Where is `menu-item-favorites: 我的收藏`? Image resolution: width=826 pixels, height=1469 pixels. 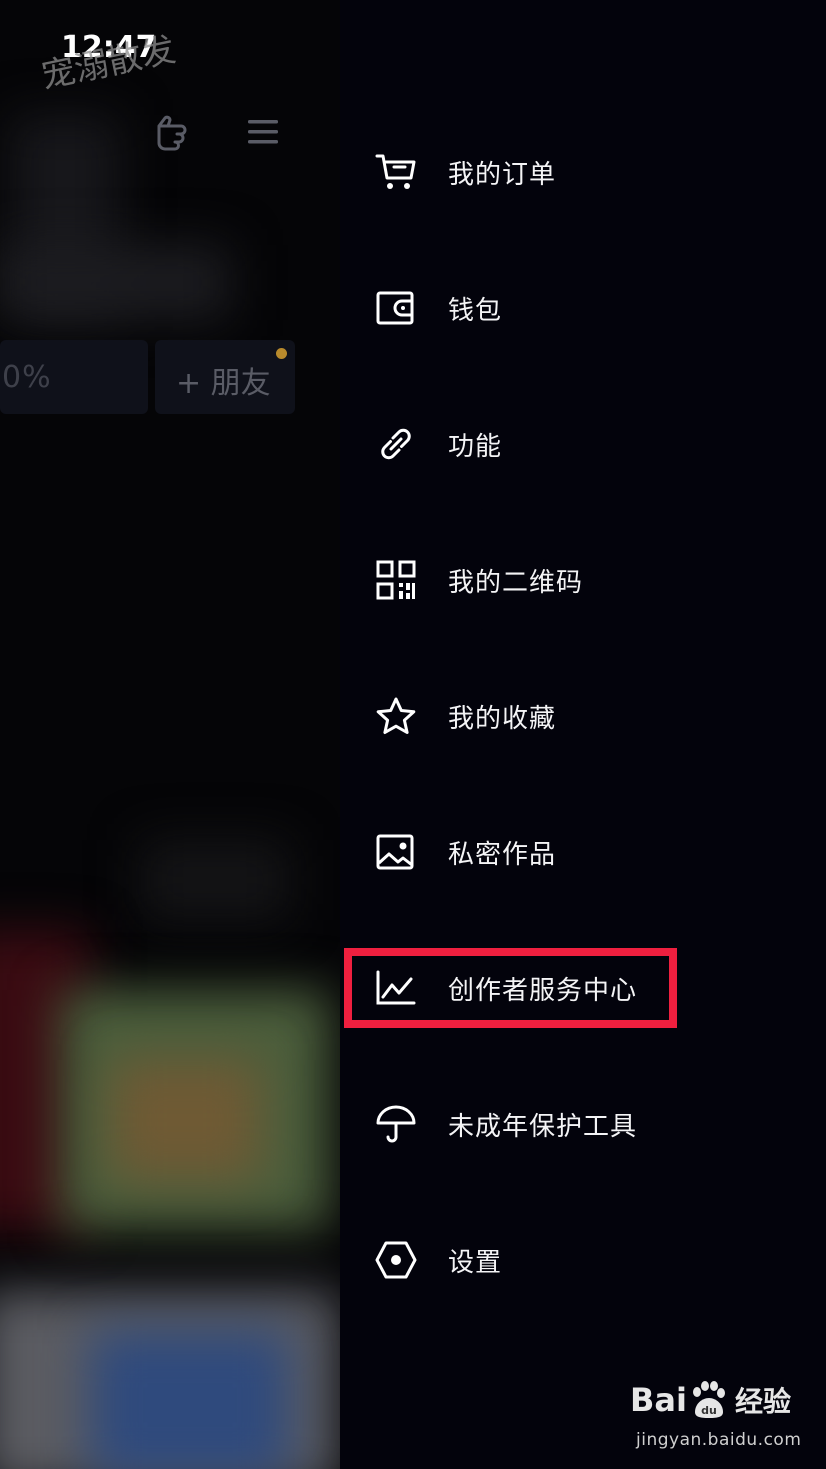
menu-item-favorites: 我的收藏 is located at coordinates (465, 716).